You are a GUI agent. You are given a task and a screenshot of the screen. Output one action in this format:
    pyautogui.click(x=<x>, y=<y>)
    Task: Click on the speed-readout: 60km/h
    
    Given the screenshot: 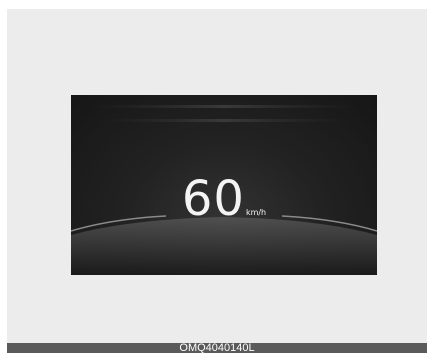 What is the action you would take?
    pyautogui.click(x=224, y=199)
    